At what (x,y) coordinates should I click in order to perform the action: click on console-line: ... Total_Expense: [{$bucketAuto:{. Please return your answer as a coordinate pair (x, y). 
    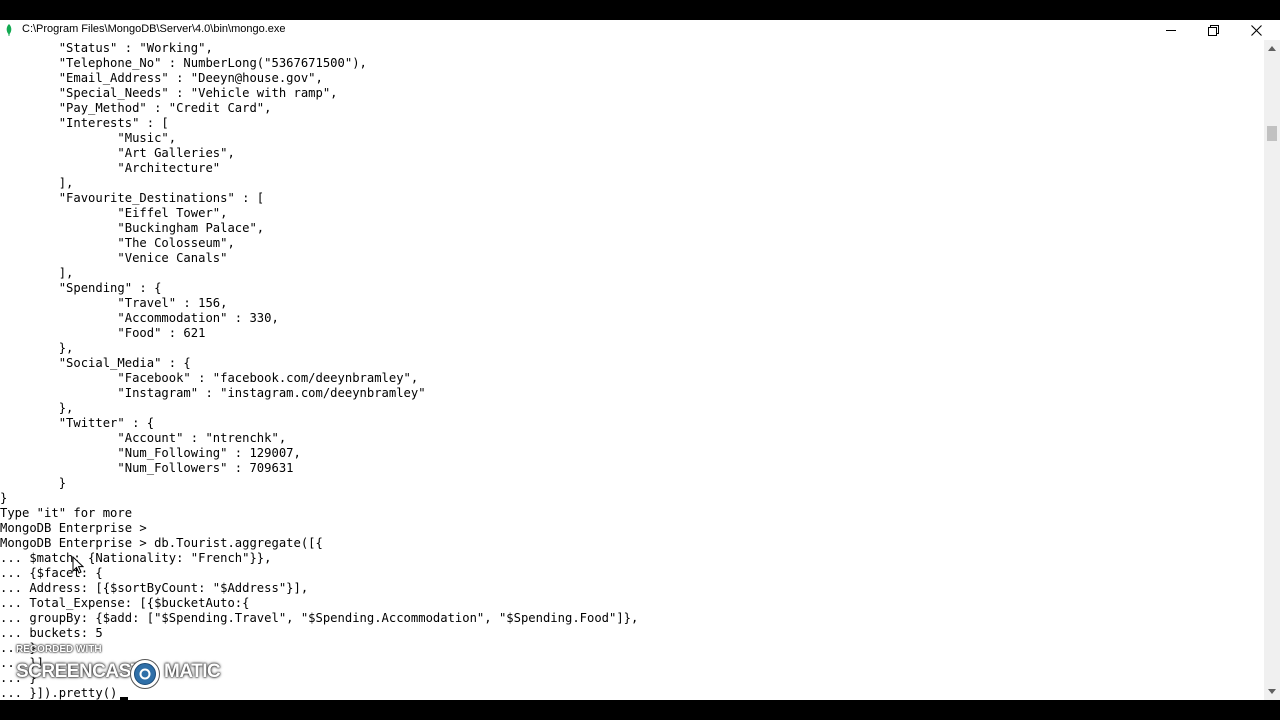
    Looking at the image, I should click on (125, 603).